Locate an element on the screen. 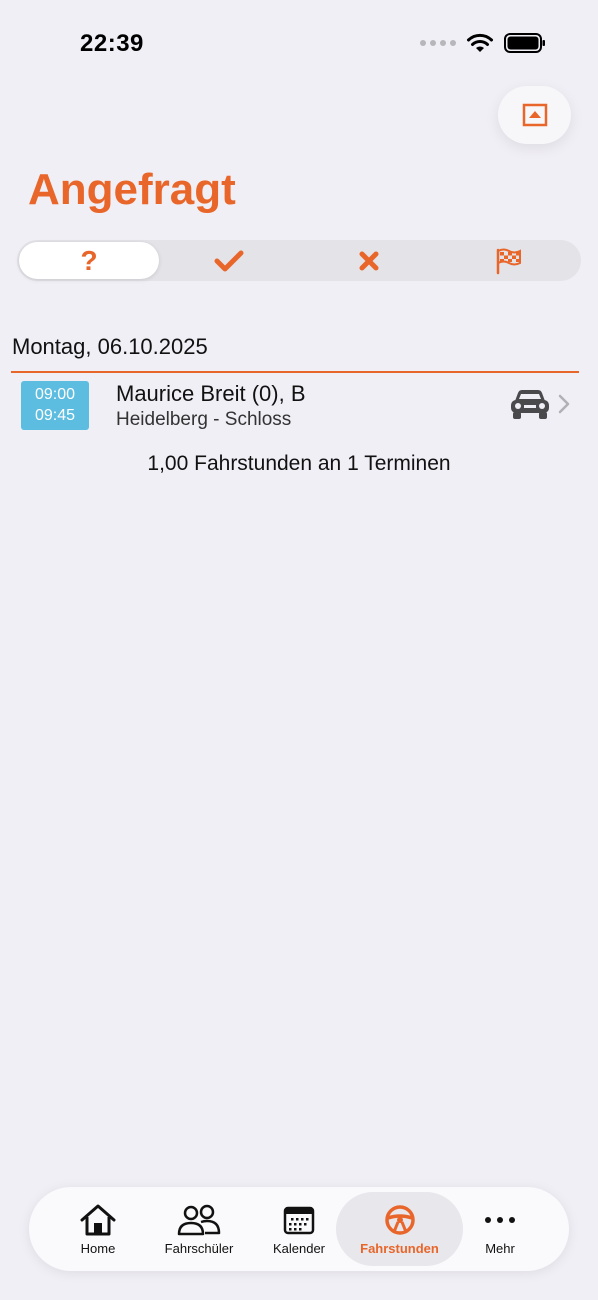 This screenshot has width=598, height=1300. wifi-icon is located at coordinates (480, 42).